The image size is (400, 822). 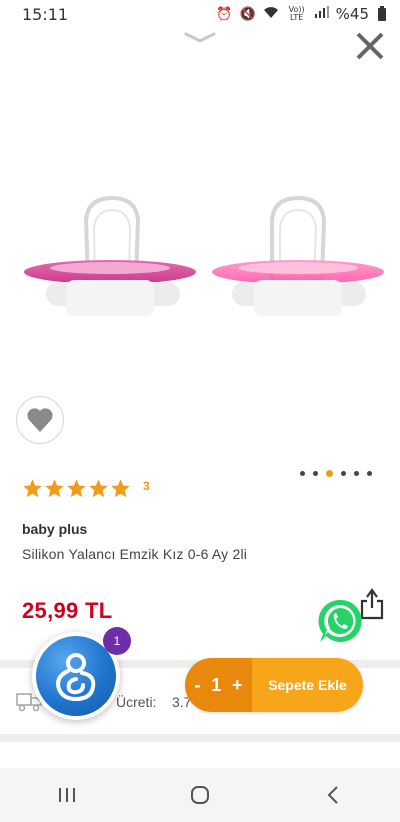 I want to click on whatsapp-icon, so click(x=340, y=620).